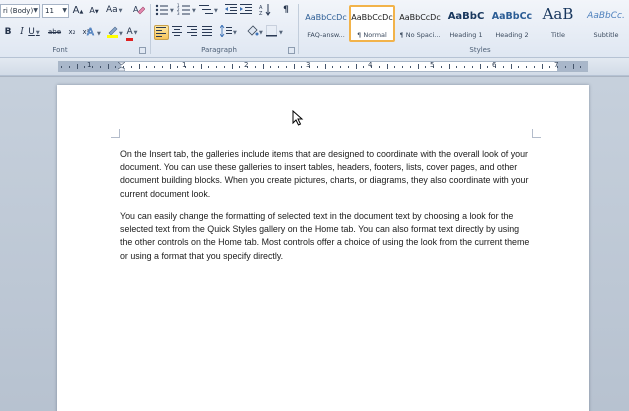 The width and height of the screenshot is (629, 411). Describe the element at coordinates (420, 17) in the screenshot. I see `style-preview: AaBbCcDc` at that location.